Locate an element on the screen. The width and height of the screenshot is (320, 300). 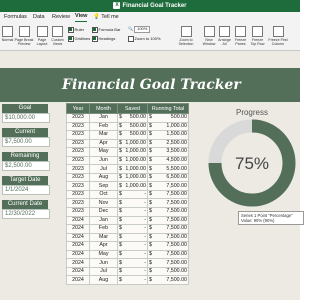
arrange-all-button: Arrange All is located at coordinates (224, 36).